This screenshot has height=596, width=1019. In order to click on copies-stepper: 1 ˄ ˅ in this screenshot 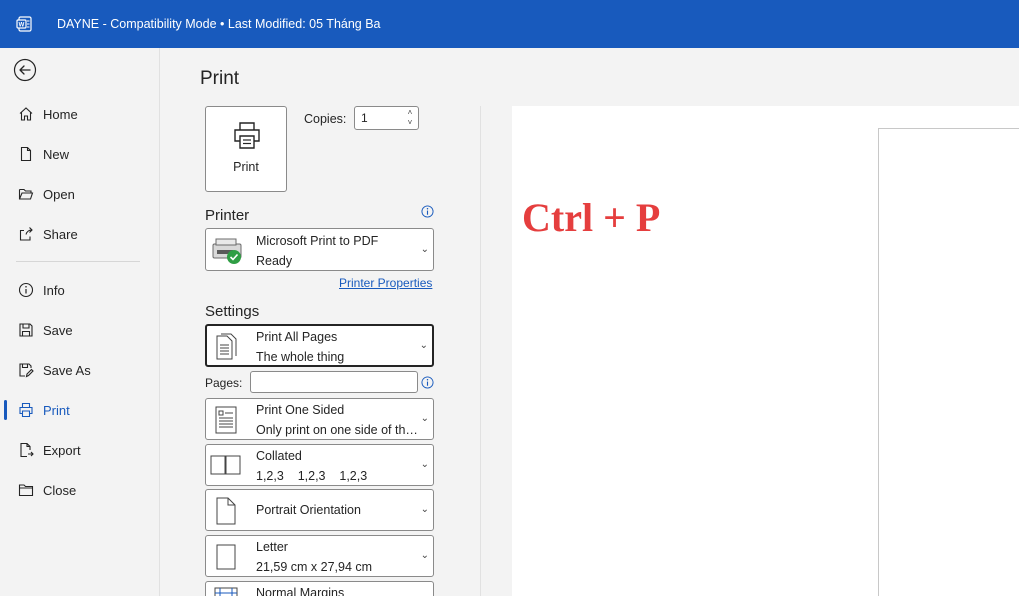, I will do `click(386, 118)`.